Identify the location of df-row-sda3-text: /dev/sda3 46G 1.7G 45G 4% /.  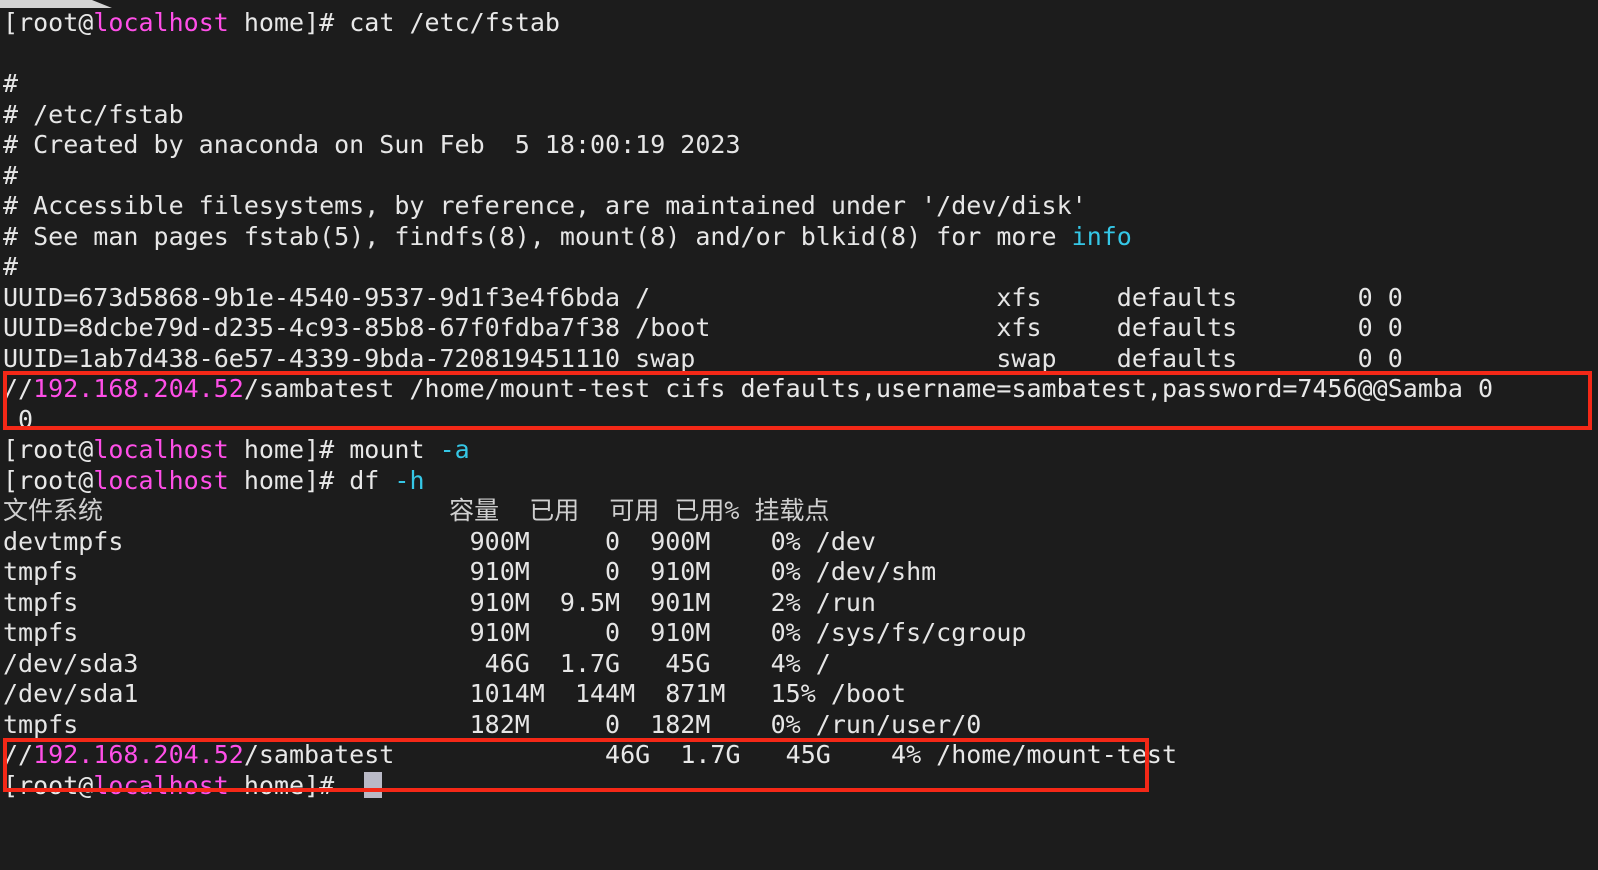
(417, 663).